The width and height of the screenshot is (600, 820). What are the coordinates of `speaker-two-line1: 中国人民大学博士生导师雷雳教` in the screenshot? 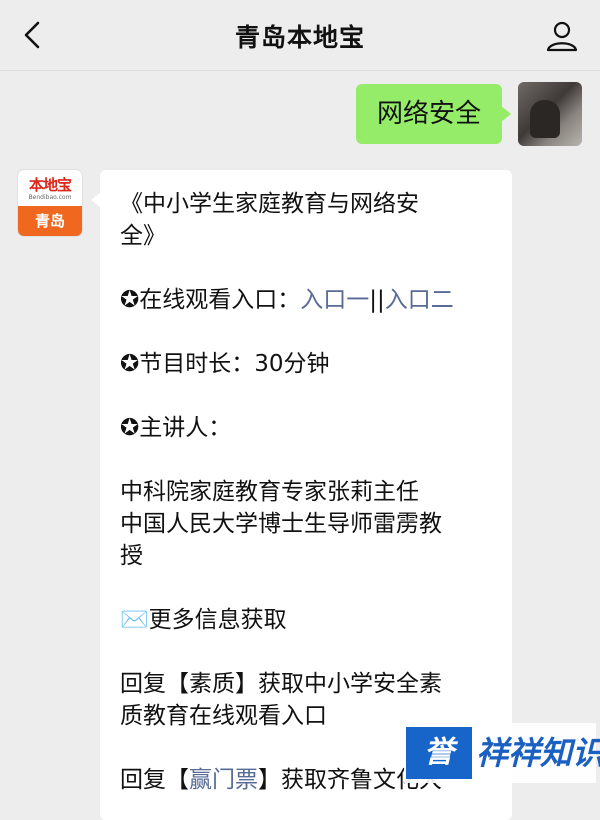 It's located at (281, 524).